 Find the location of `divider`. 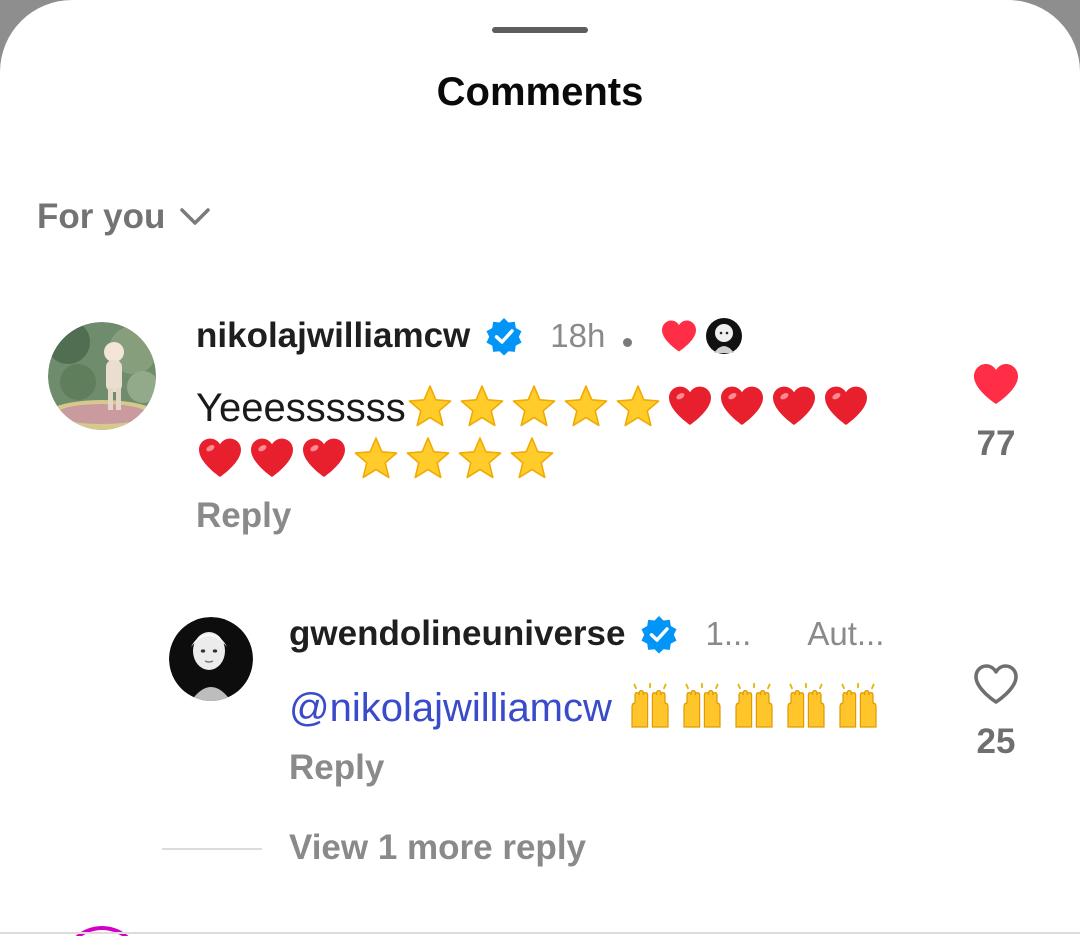

divider is located at coordinates (540, 933).